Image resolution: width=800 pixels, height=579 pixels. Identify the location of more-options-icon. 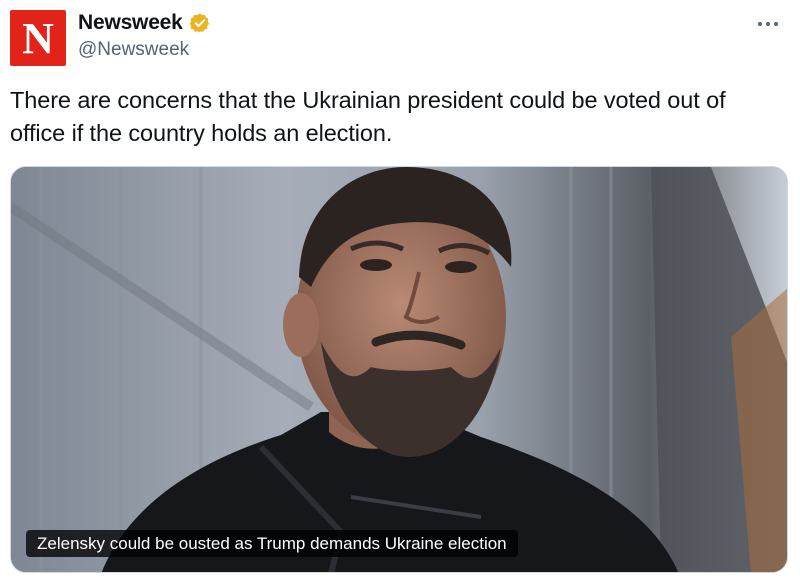
(768, 24).